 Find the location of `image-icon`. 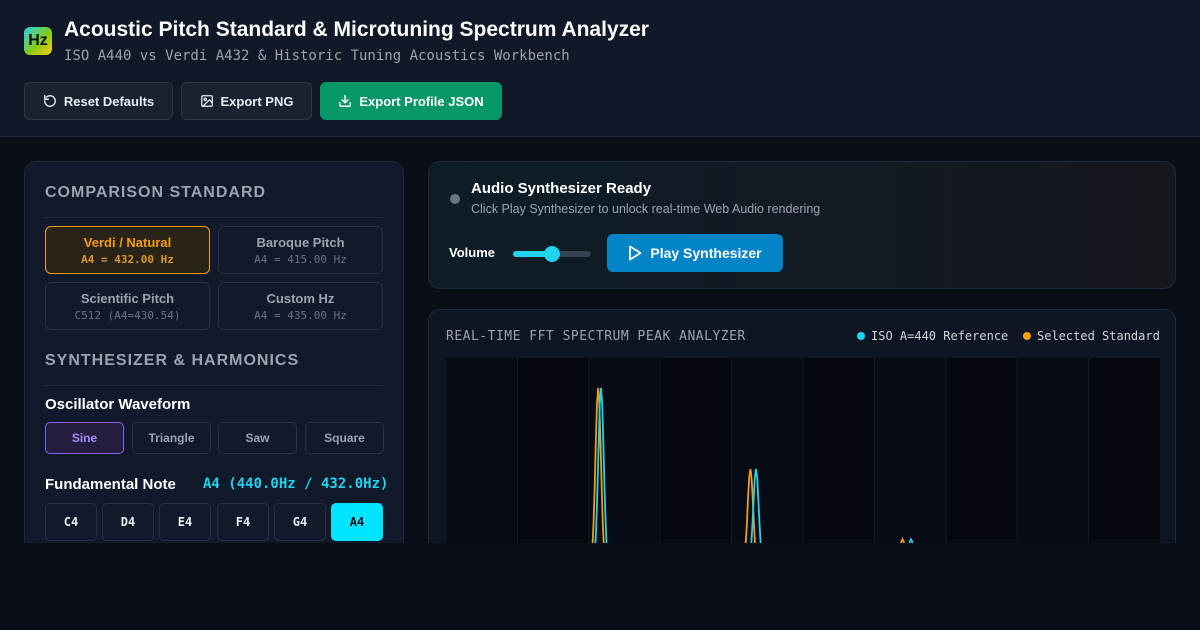

image-icon is located at coordinates (206, 101).